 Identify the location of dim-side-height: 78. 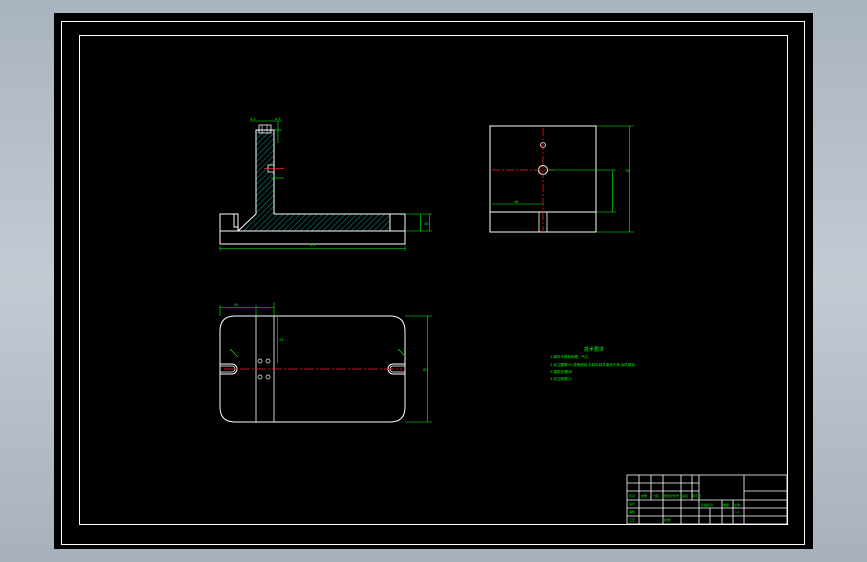
(627, 171).